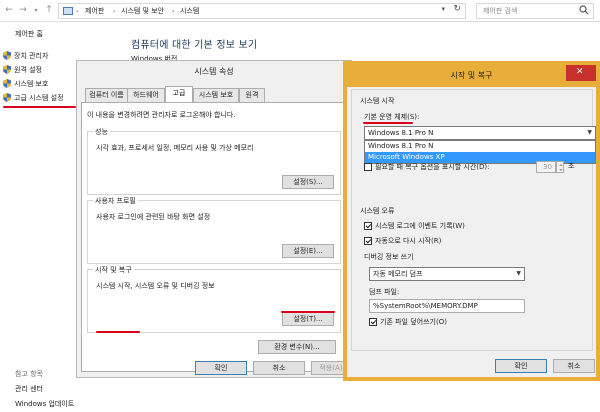  What do you see at coordinates (368, 226) in the screenshot?
I see `write-event-checkbox` at bounding box center [368, 226].